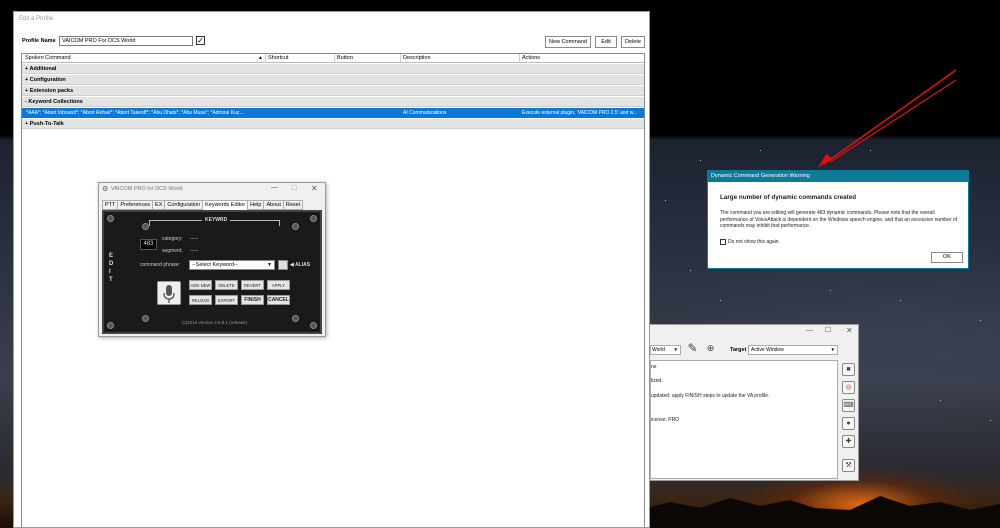 This screenshot has height=528, width=1000. What do you see at coordinates (278, 285) in the screenshot?
I see `apply-button: APPLY` at bounding box center [278, 285].